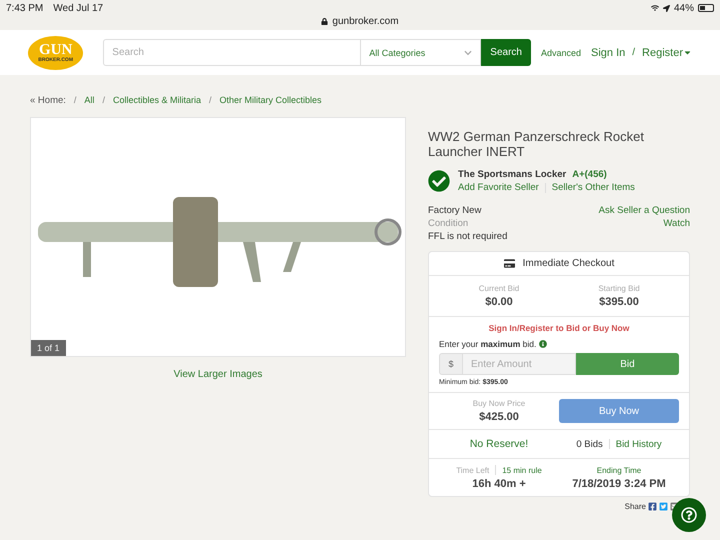  I want to click on share-label: Share, so click(635, 506).